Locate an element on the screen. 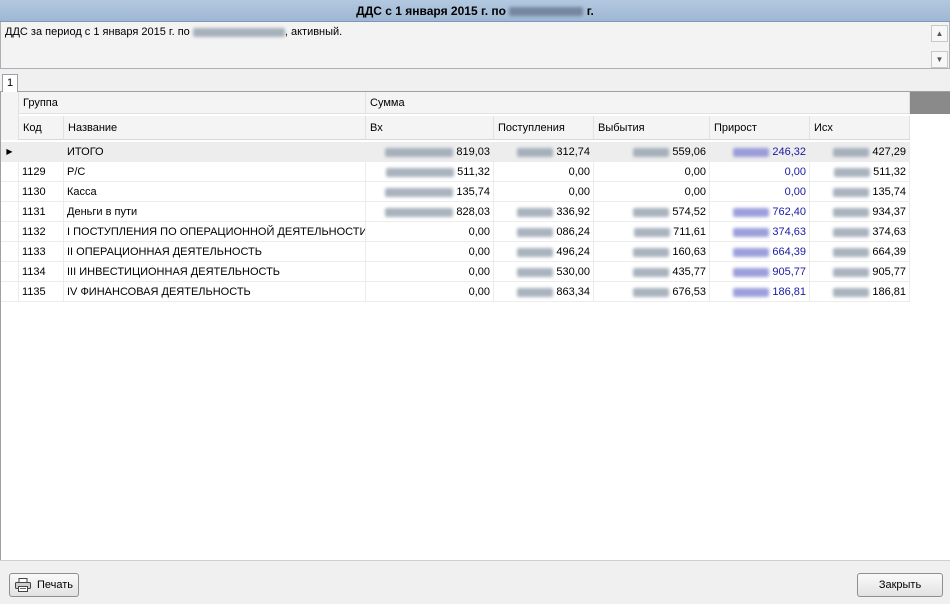  column-header-growth: Прирост is located at coordinates (760, 128).